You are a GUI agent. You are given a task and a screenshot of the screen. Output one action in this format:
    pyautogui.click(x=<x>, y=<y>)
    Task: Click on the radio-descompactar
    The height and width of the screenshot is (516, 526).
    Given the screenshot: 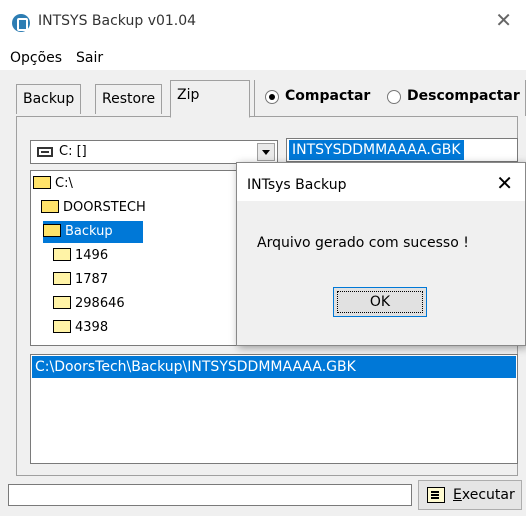 What is the action you would take?
    pyautogui.click(x=394, y=97)
    